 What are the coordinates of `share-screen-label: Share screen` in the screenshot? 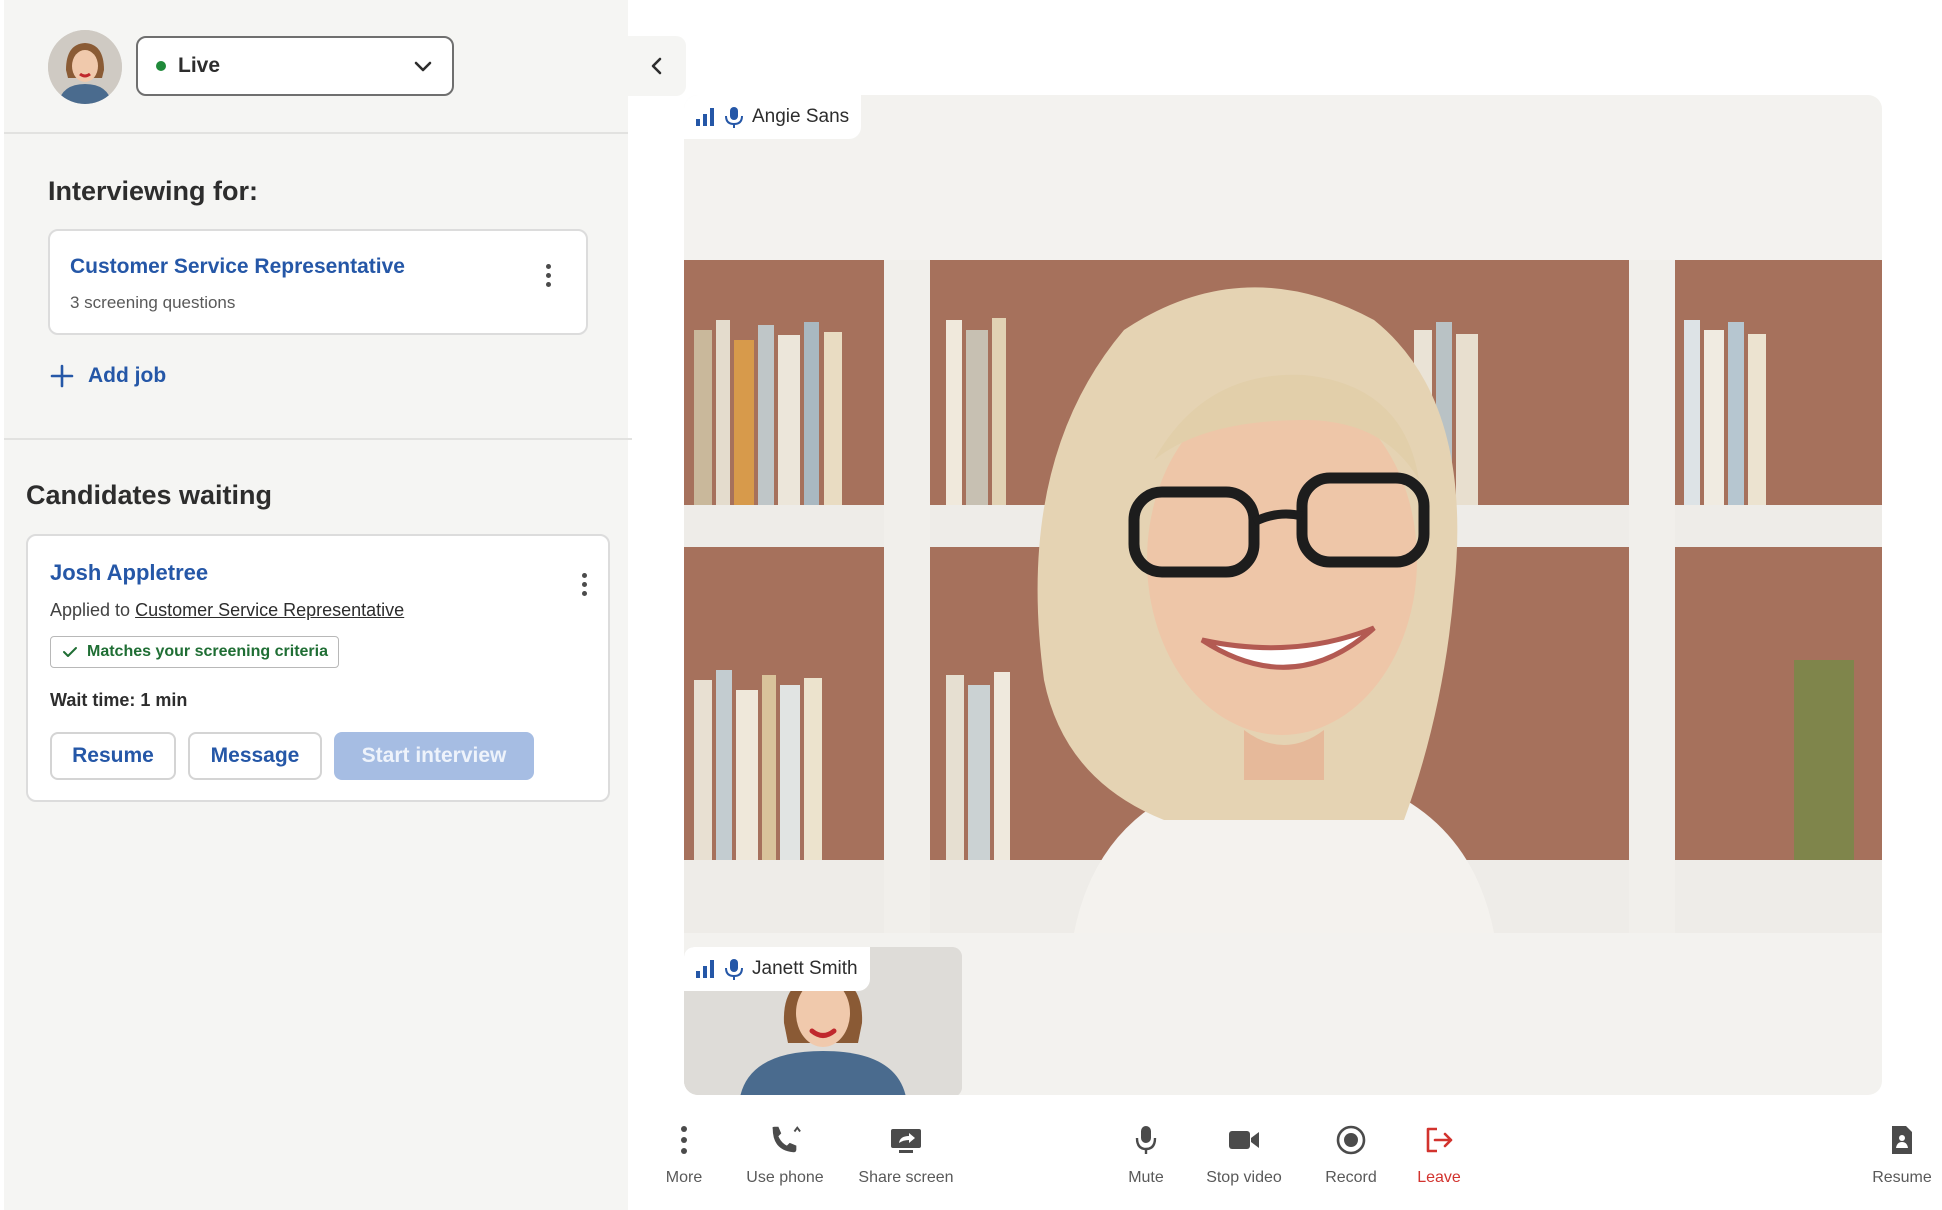 It's located at (906, 1177).